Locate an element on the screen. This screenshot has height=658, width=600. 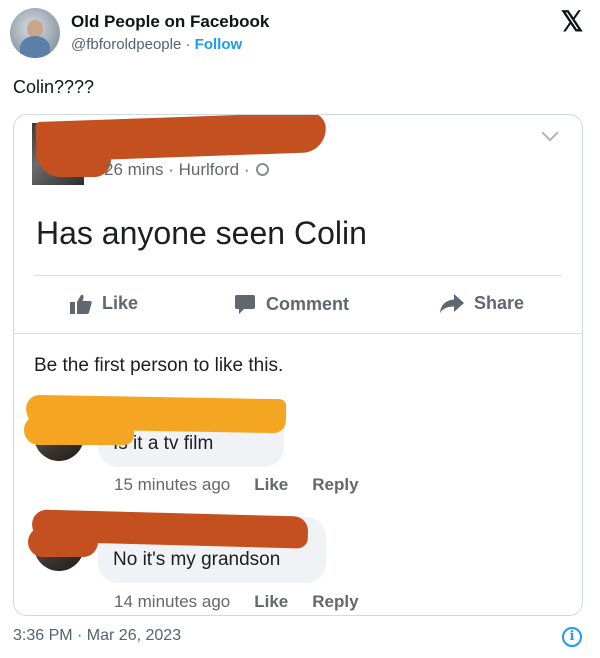
post-meta: 26 mins · Hurlford · is located at coordinates (187, 170).